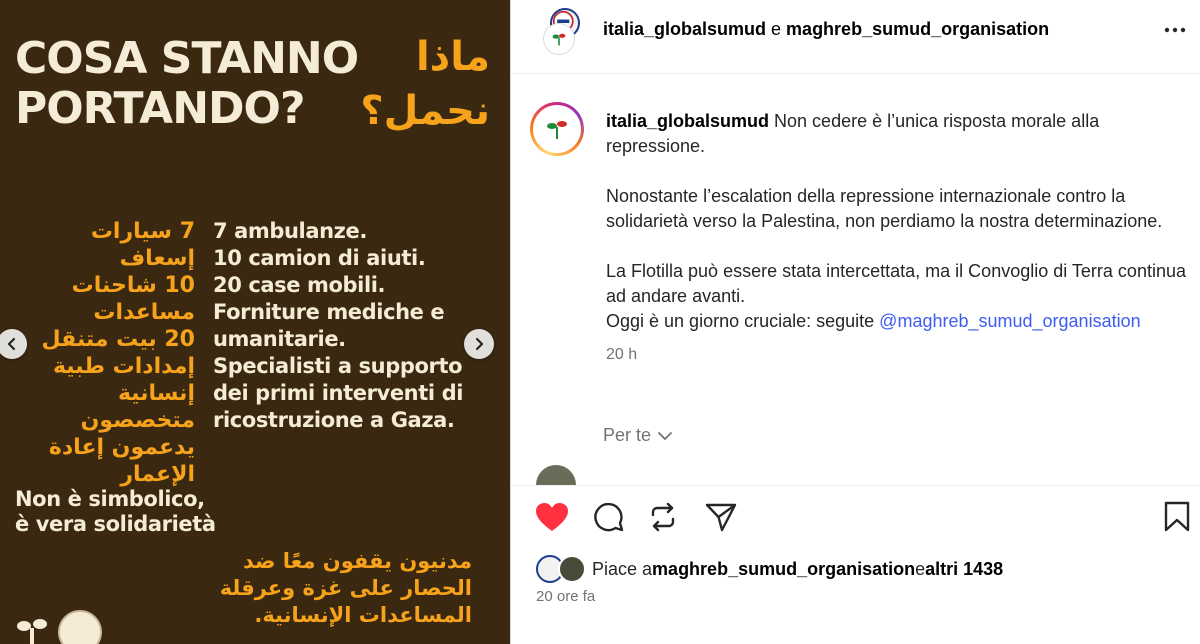 The height and width of the screenshot is (644, 1200). What do you see at coordinates (11, 344) in the screenshot?
I see `chevron-left-icon` at bounding box center [11, 344].